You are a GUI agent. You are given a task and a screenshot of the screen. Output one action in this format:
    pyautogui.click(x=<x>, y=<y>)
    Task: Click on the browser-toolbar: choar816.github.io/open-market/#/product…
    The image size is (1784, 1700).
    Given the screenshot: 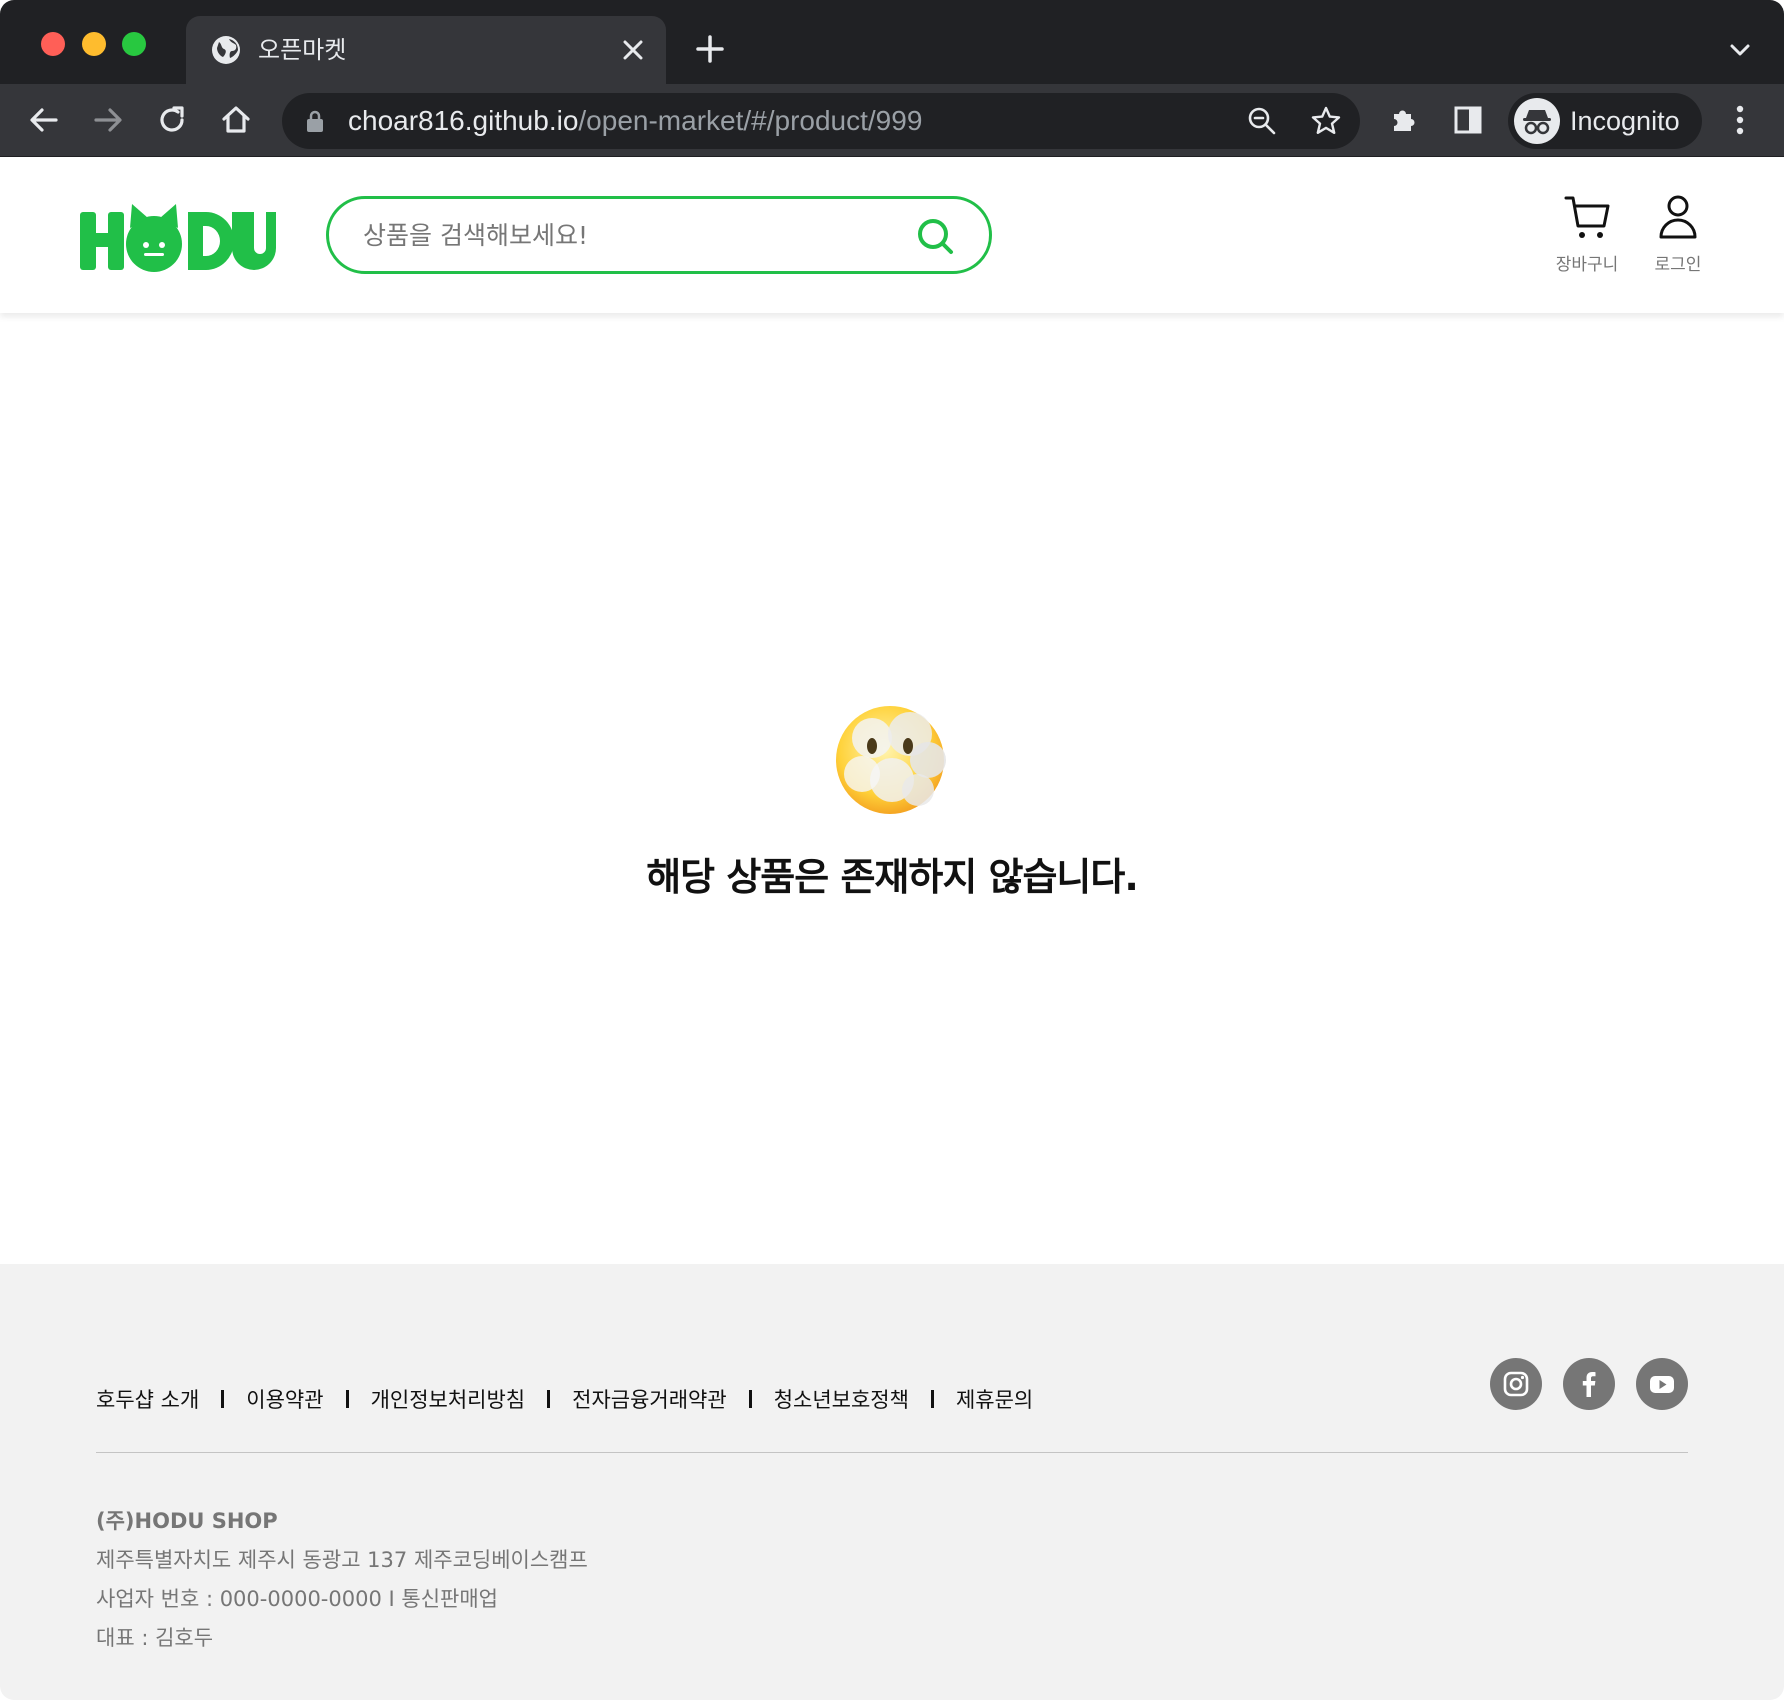 What is the action you would take?
    pyautogui.click(x=892, y=120)
    